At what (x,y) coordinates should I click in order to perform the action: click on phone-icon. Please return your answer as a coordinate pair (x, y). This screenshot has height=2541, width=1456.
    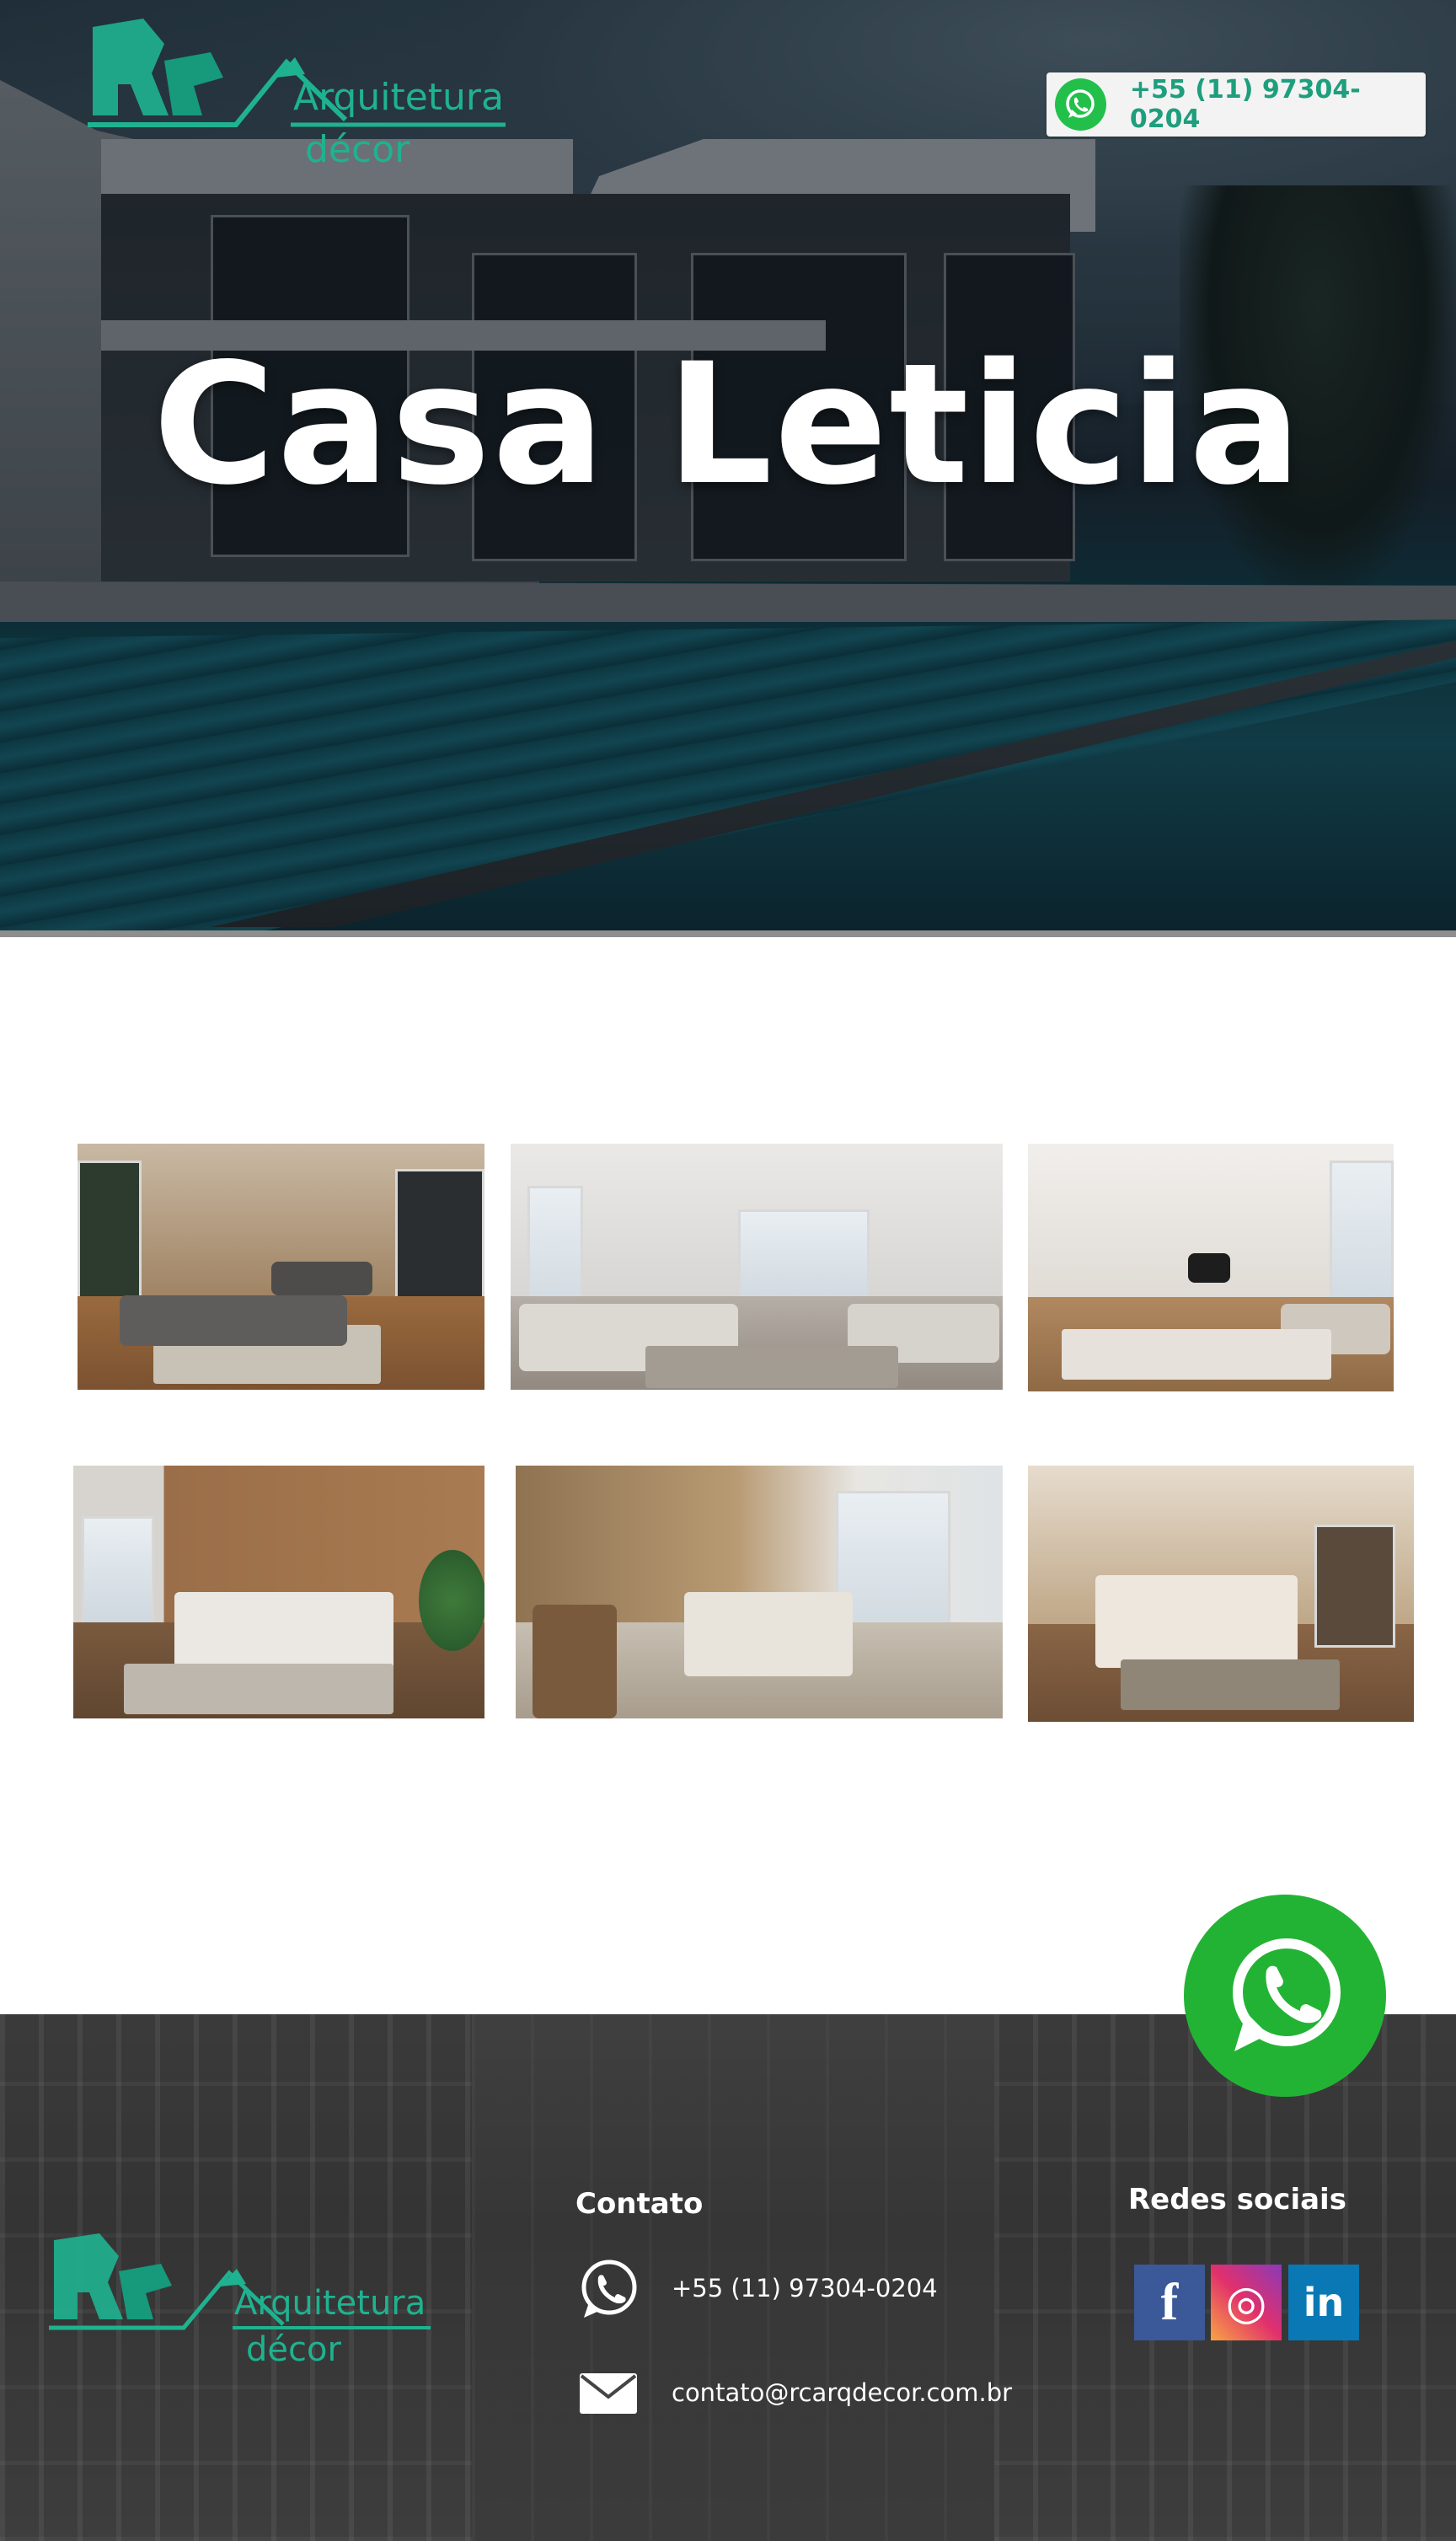
    Looking at the image, I should click on (609, 2289).